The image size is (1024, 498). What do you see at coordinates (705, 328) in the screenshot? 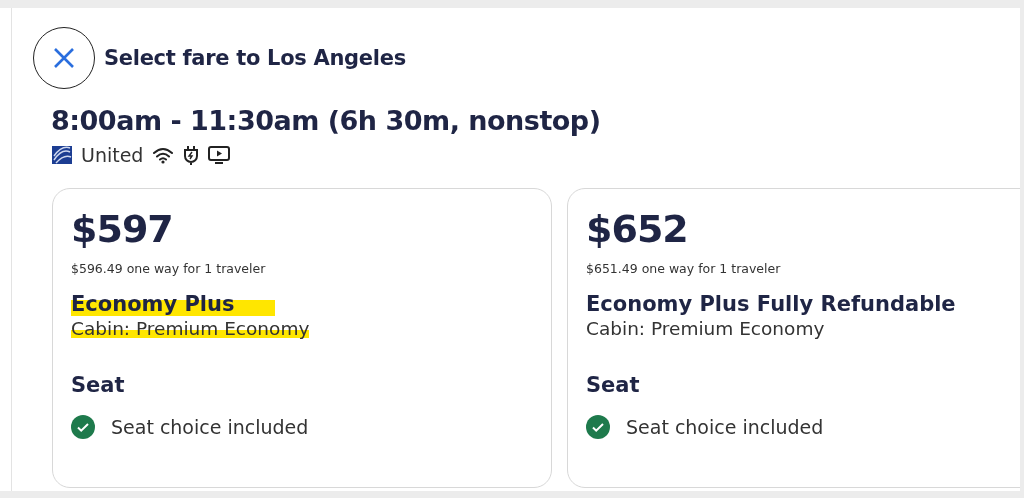
I see `cabin-class: Cabin: Premium Economy` at bounding box center [705, 328].